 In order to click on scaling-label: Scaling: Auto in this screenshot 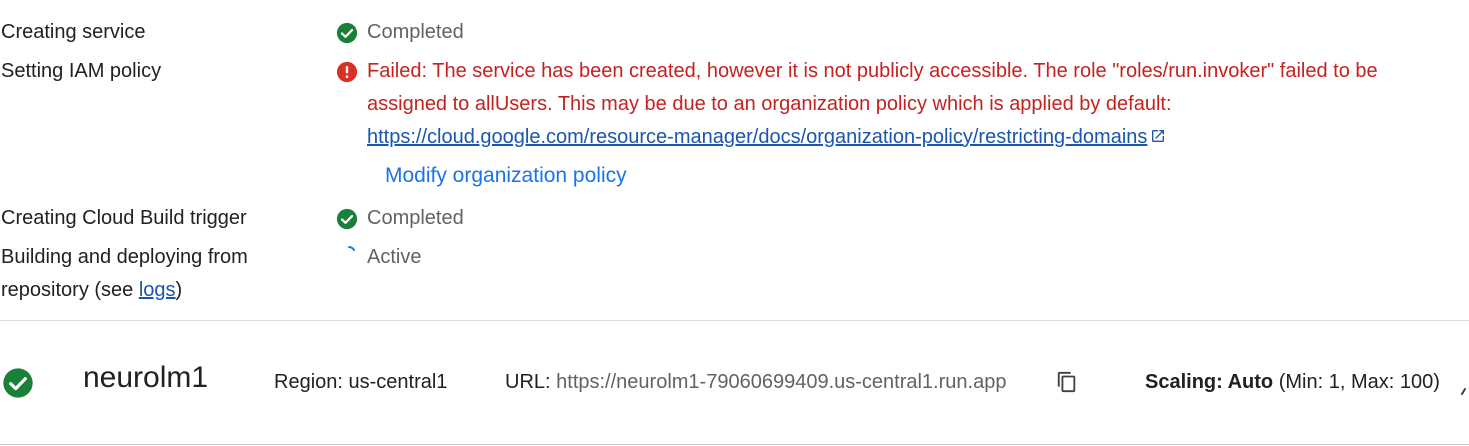, I will do `click(1209, 382)`.